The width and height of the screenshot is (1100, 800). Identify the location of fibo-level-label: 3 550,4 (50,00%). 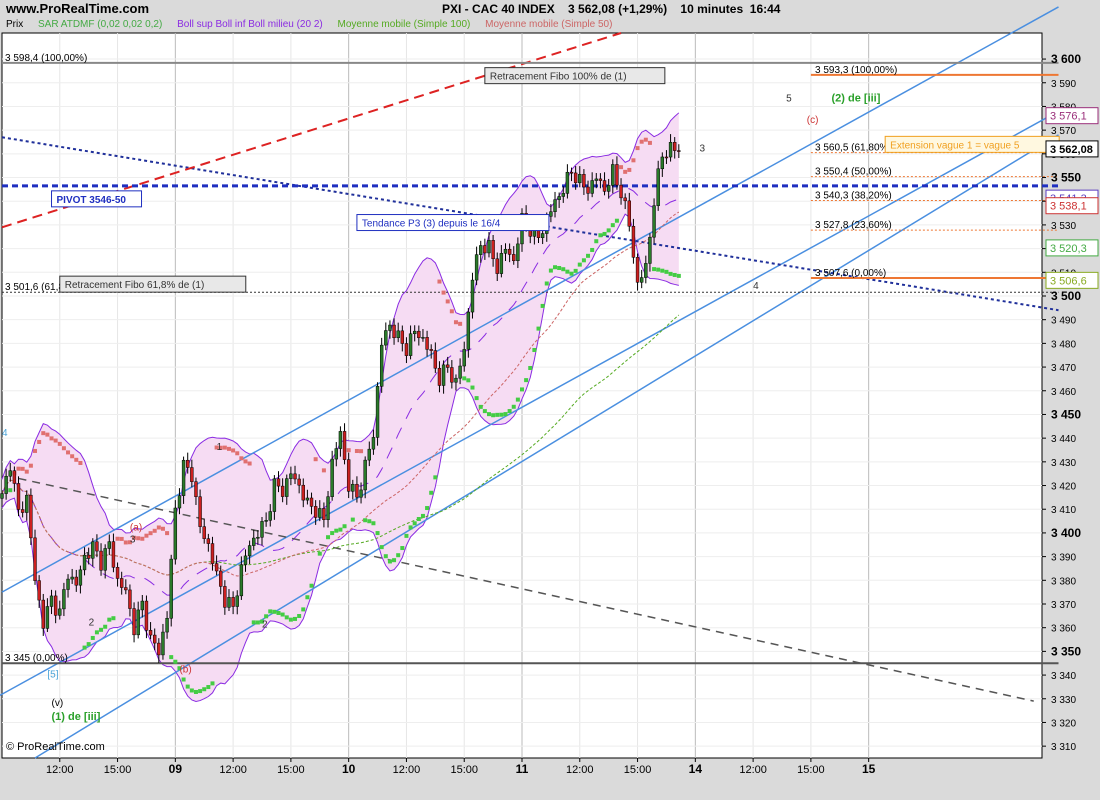
(853, 172).